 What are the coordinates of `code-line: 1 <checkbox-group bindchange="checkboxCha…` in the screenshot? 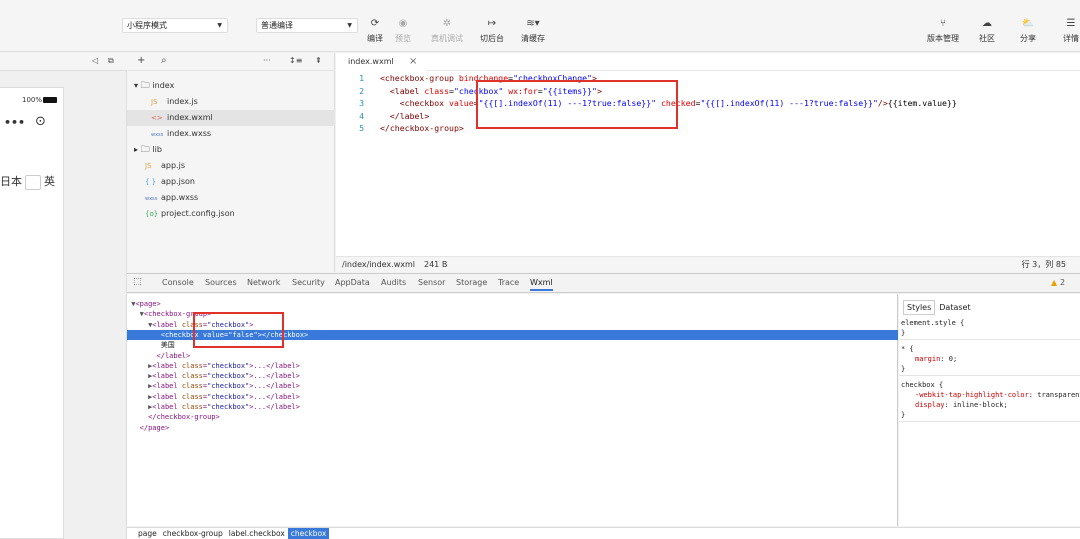 It's located at (708, 78).